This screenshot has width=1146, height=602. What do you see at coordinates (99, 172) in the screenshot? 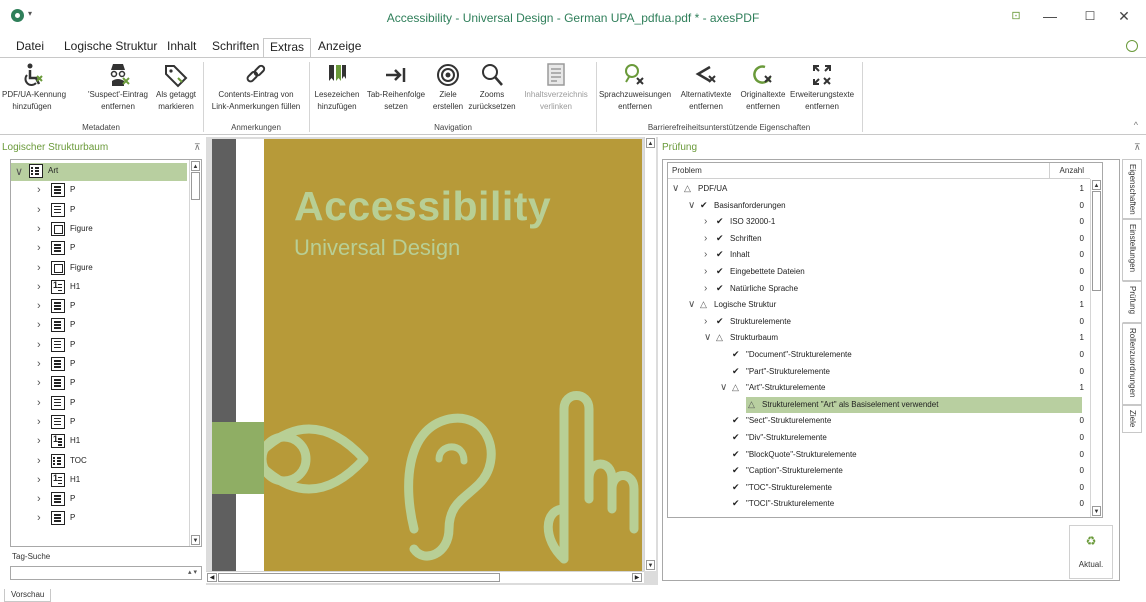
I see `tree-node: ∨ Art` at bounding box center [99, 172].